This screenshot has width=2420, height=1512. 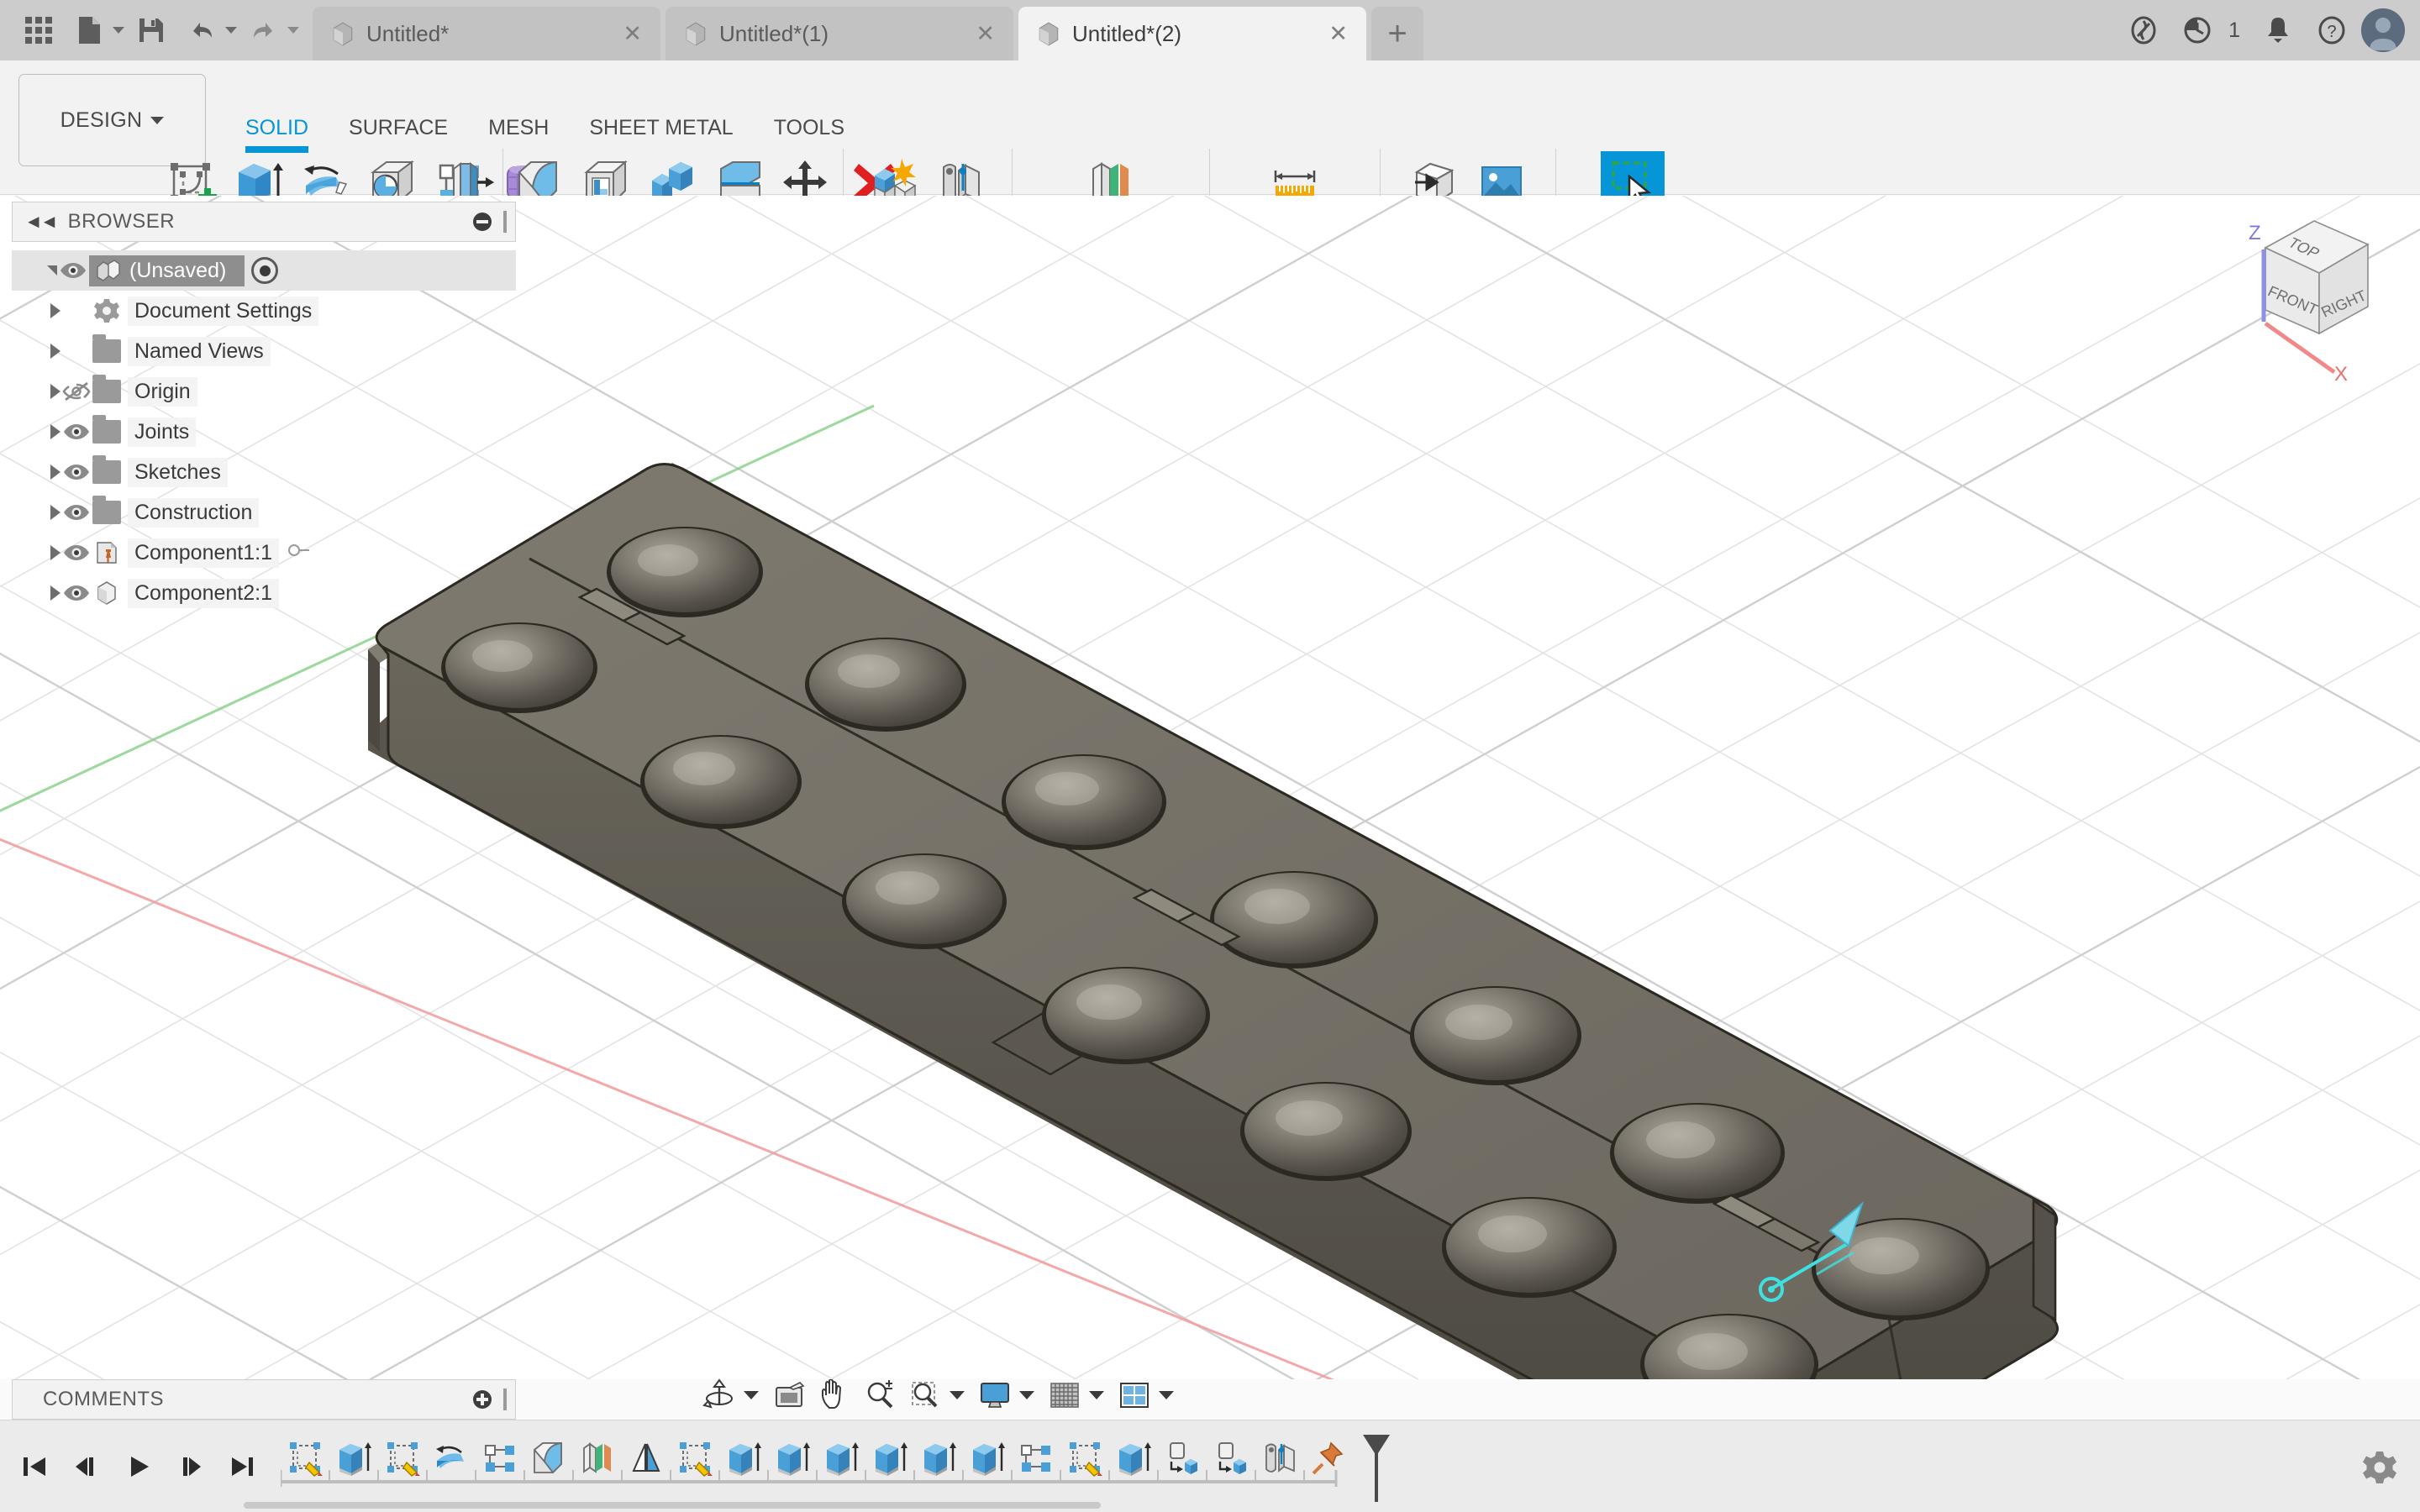 What do you see at coordinates (880, 1395) in the screenshot?
I see `zoom-icon` at bounding box center [880, 1395].